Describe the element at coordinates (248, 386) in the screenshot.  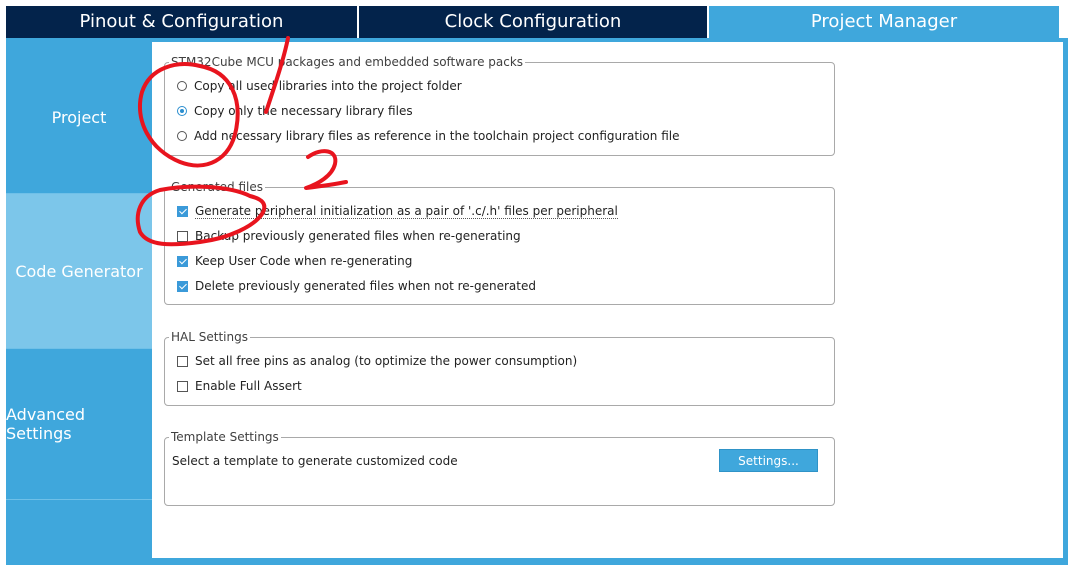
I see `option-label: Enable Full Assert` at that location.